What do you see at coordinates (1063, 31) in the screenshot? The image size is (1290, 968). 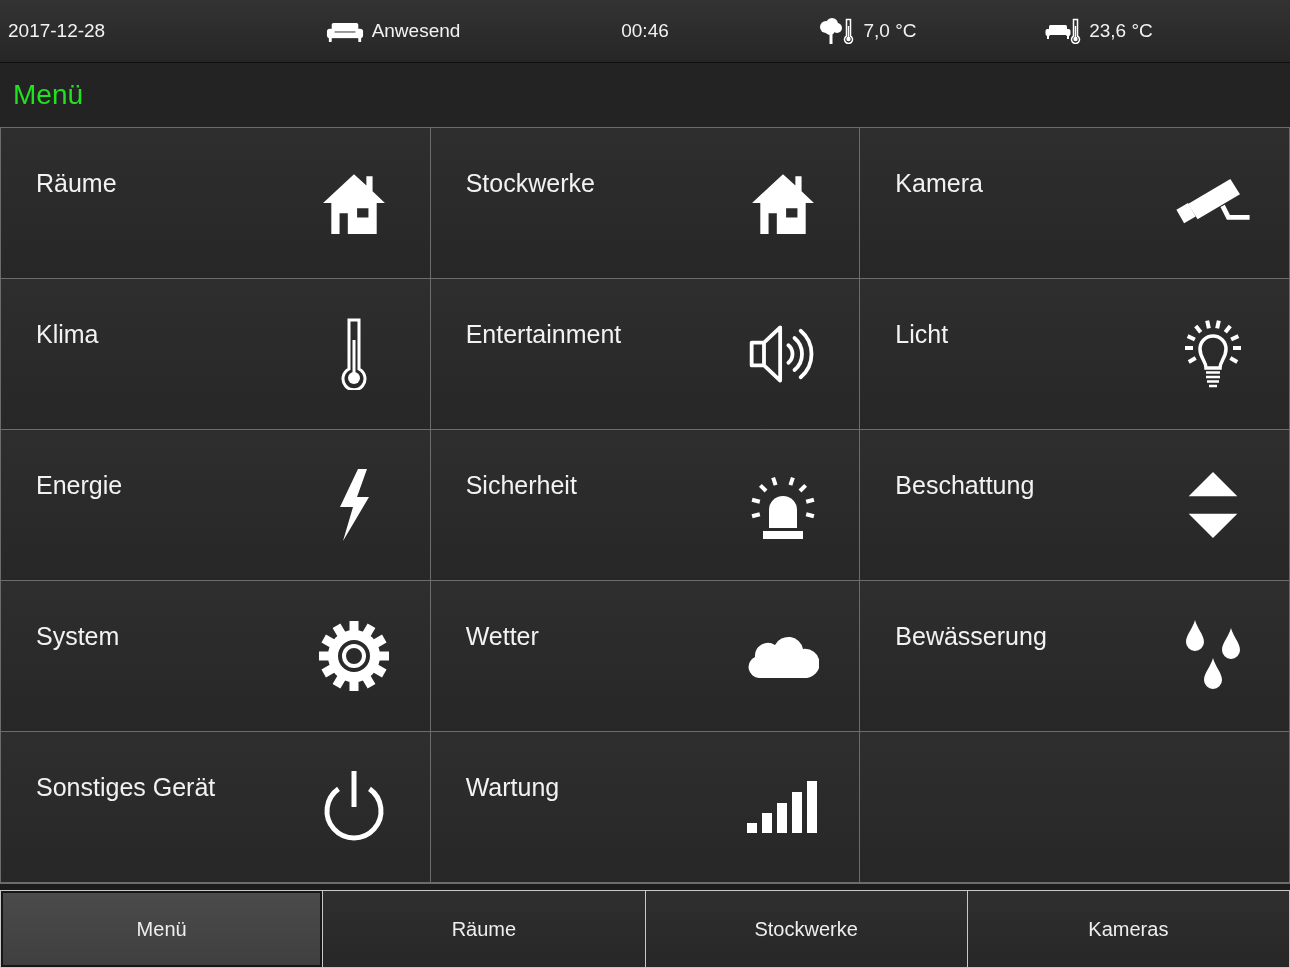 I see `sofa-thermometer-icon` at bounding box center [1063, 31].